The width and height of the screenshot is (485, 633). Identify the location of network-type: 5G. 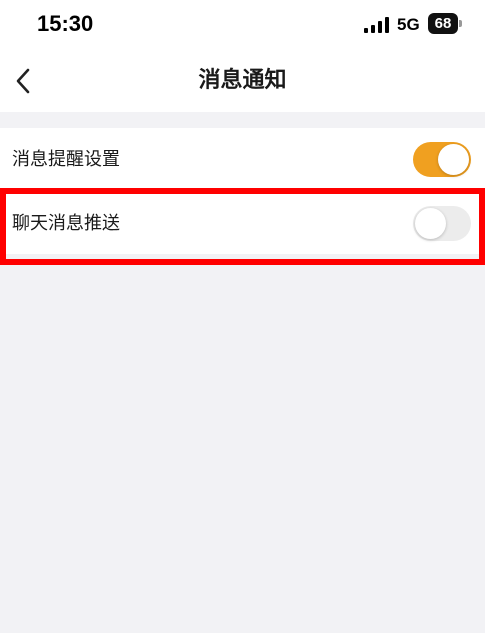
(408, 24).